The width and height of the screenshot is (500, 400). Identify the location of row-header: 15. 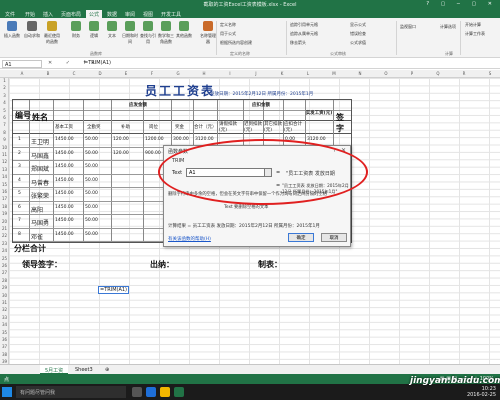
(4, 184).